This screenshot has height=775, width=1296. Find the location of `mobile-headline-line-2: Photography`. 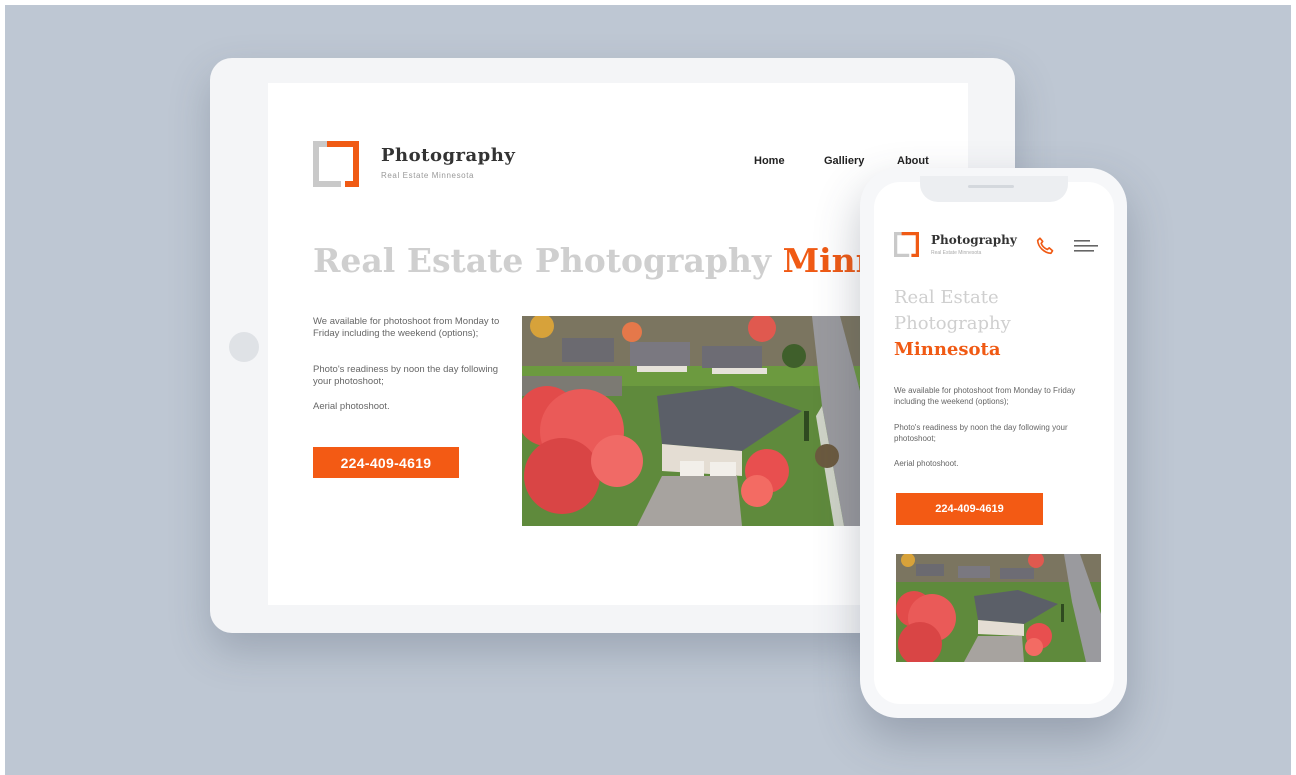

mobile-headline-line-2: Photography is located at coordinates (952, 323).